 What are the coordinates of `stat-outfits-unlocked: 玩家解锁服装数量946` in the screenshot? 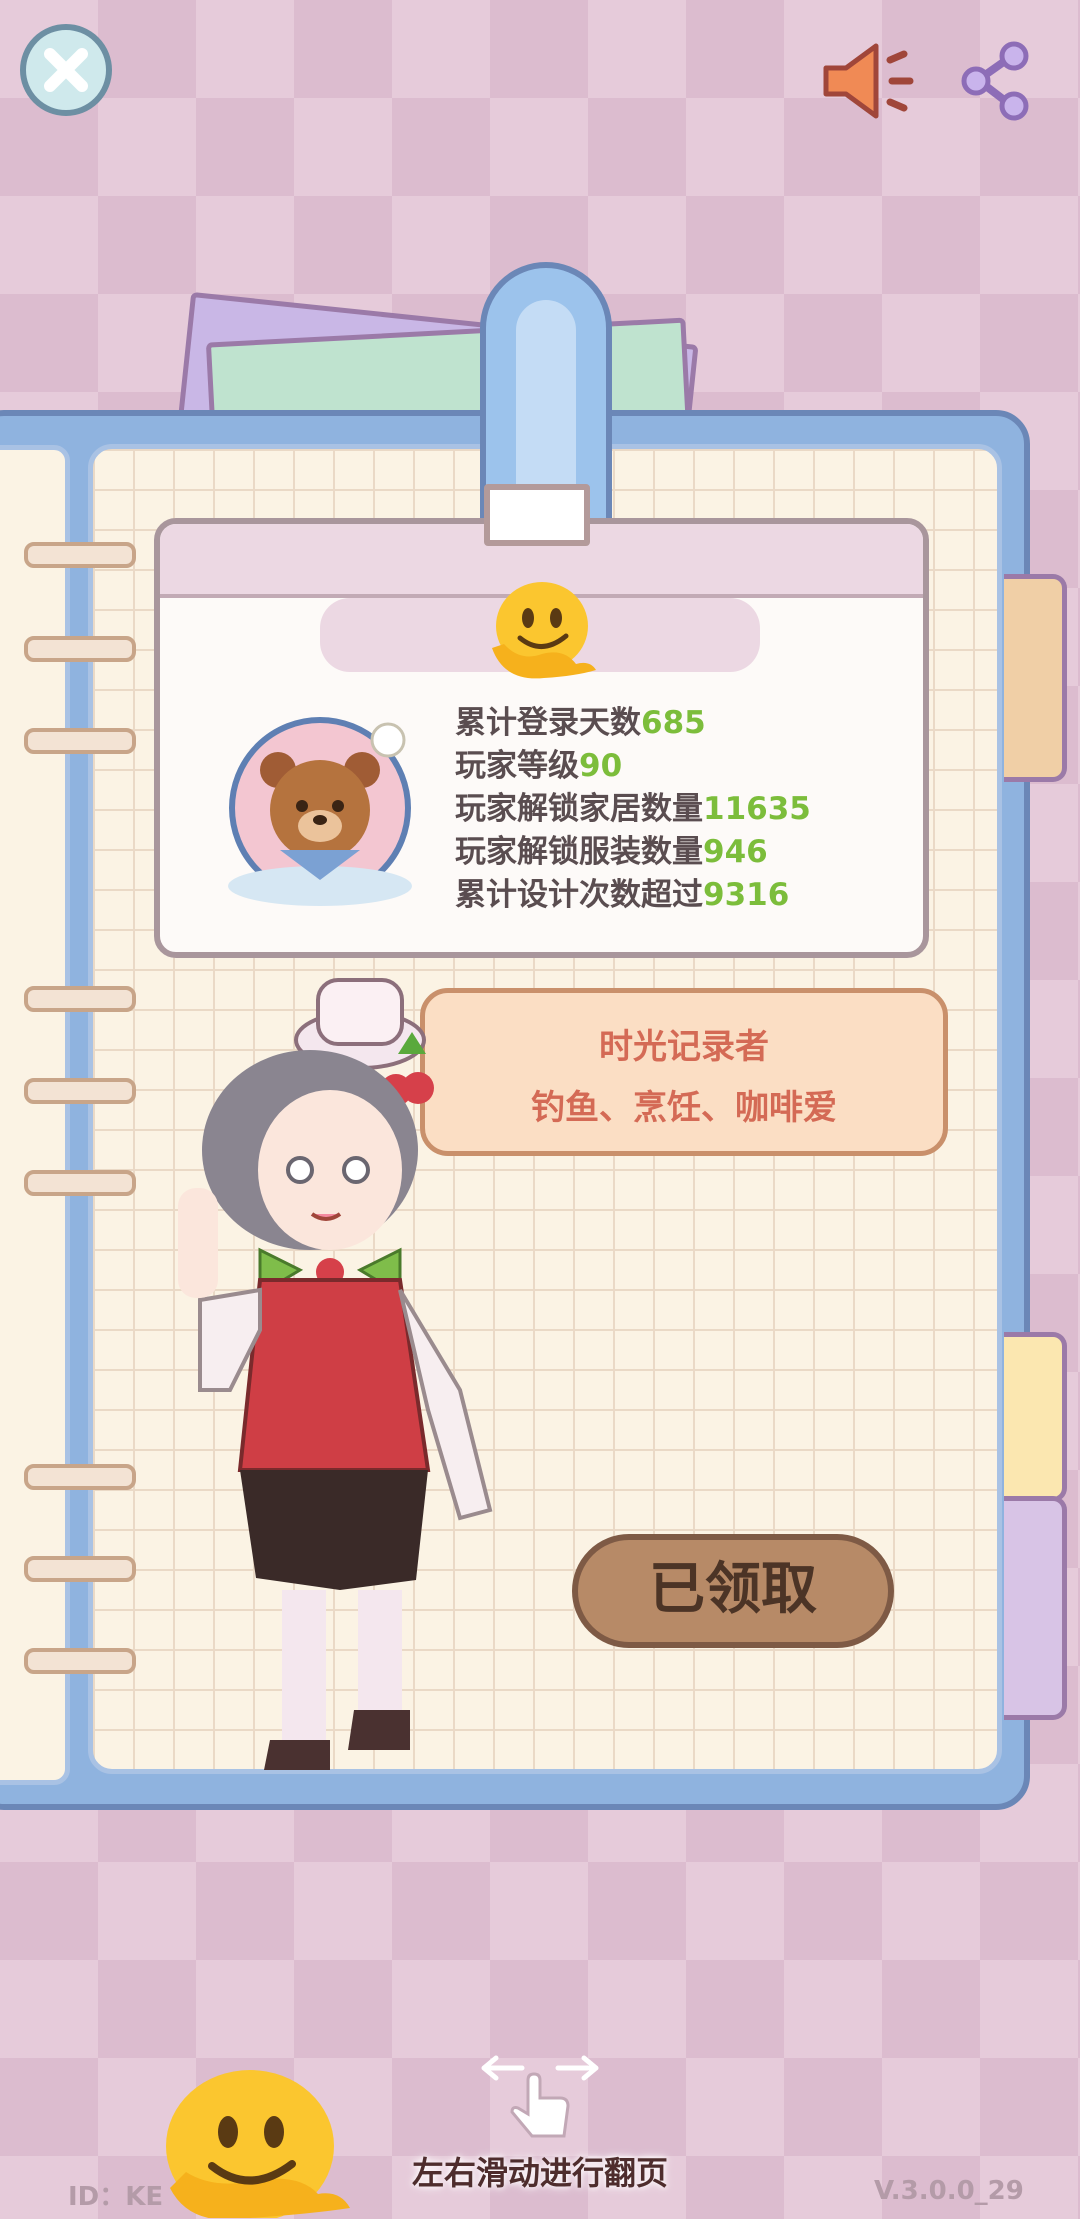 It's located at (665, 852).